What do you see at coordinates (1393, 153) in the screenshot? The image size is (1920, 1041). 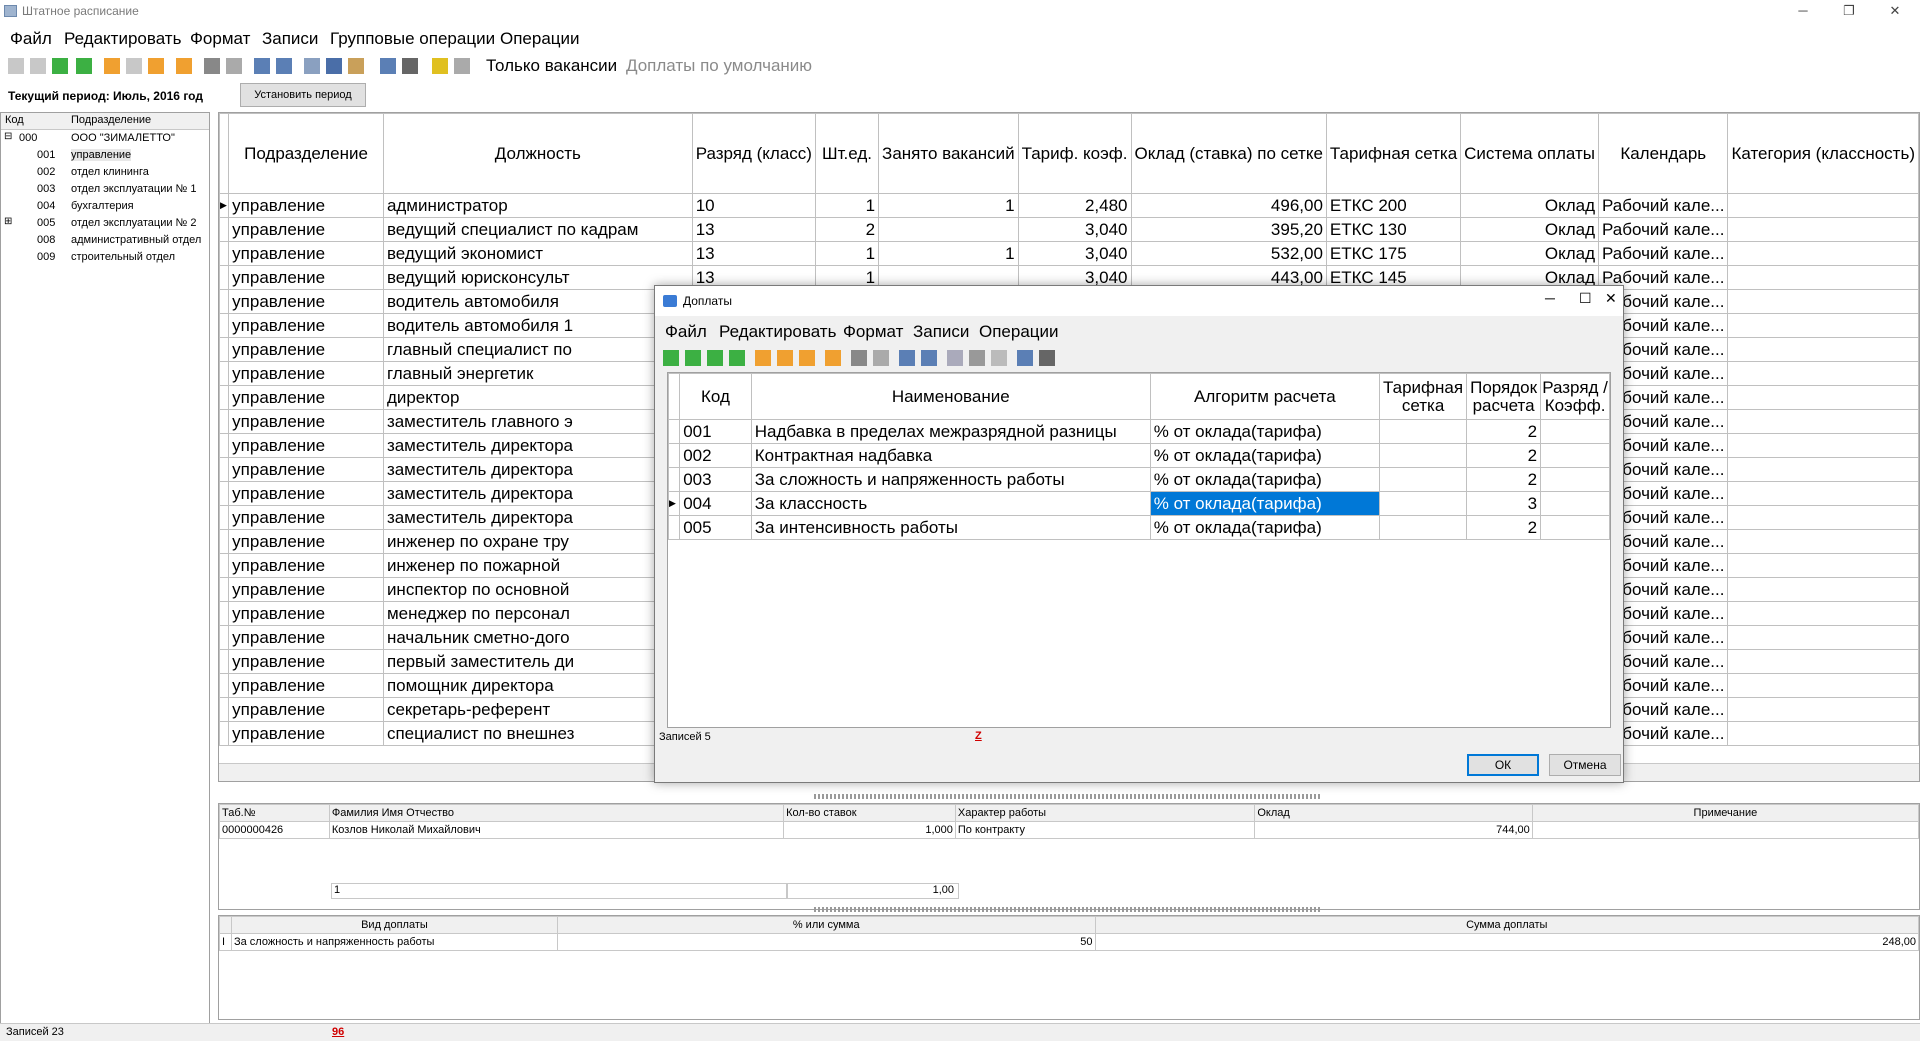 I see `col-header: Тарифная сетка` at bounding box center [1393, 153].